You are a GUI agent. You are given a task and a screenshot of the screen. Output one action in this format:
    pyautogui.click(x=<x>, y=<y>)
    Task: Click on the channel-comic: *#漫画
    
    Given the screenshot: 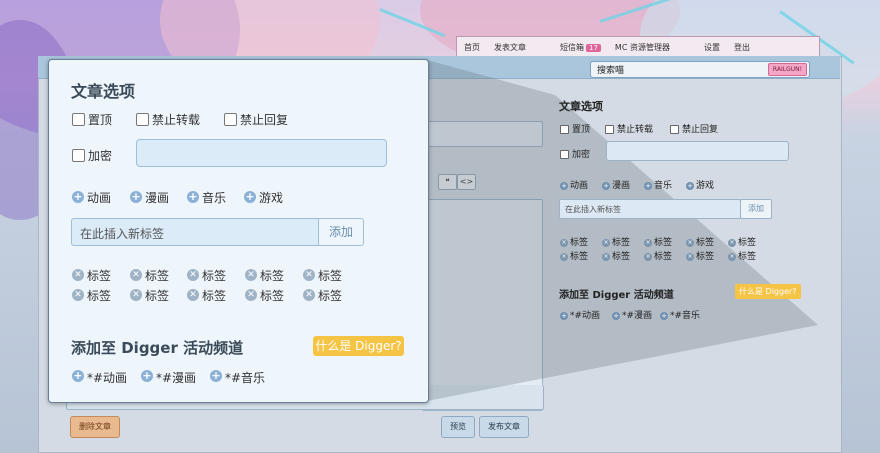 What is the action you would take?
    pyautogui.click(x=176, y=377)
    